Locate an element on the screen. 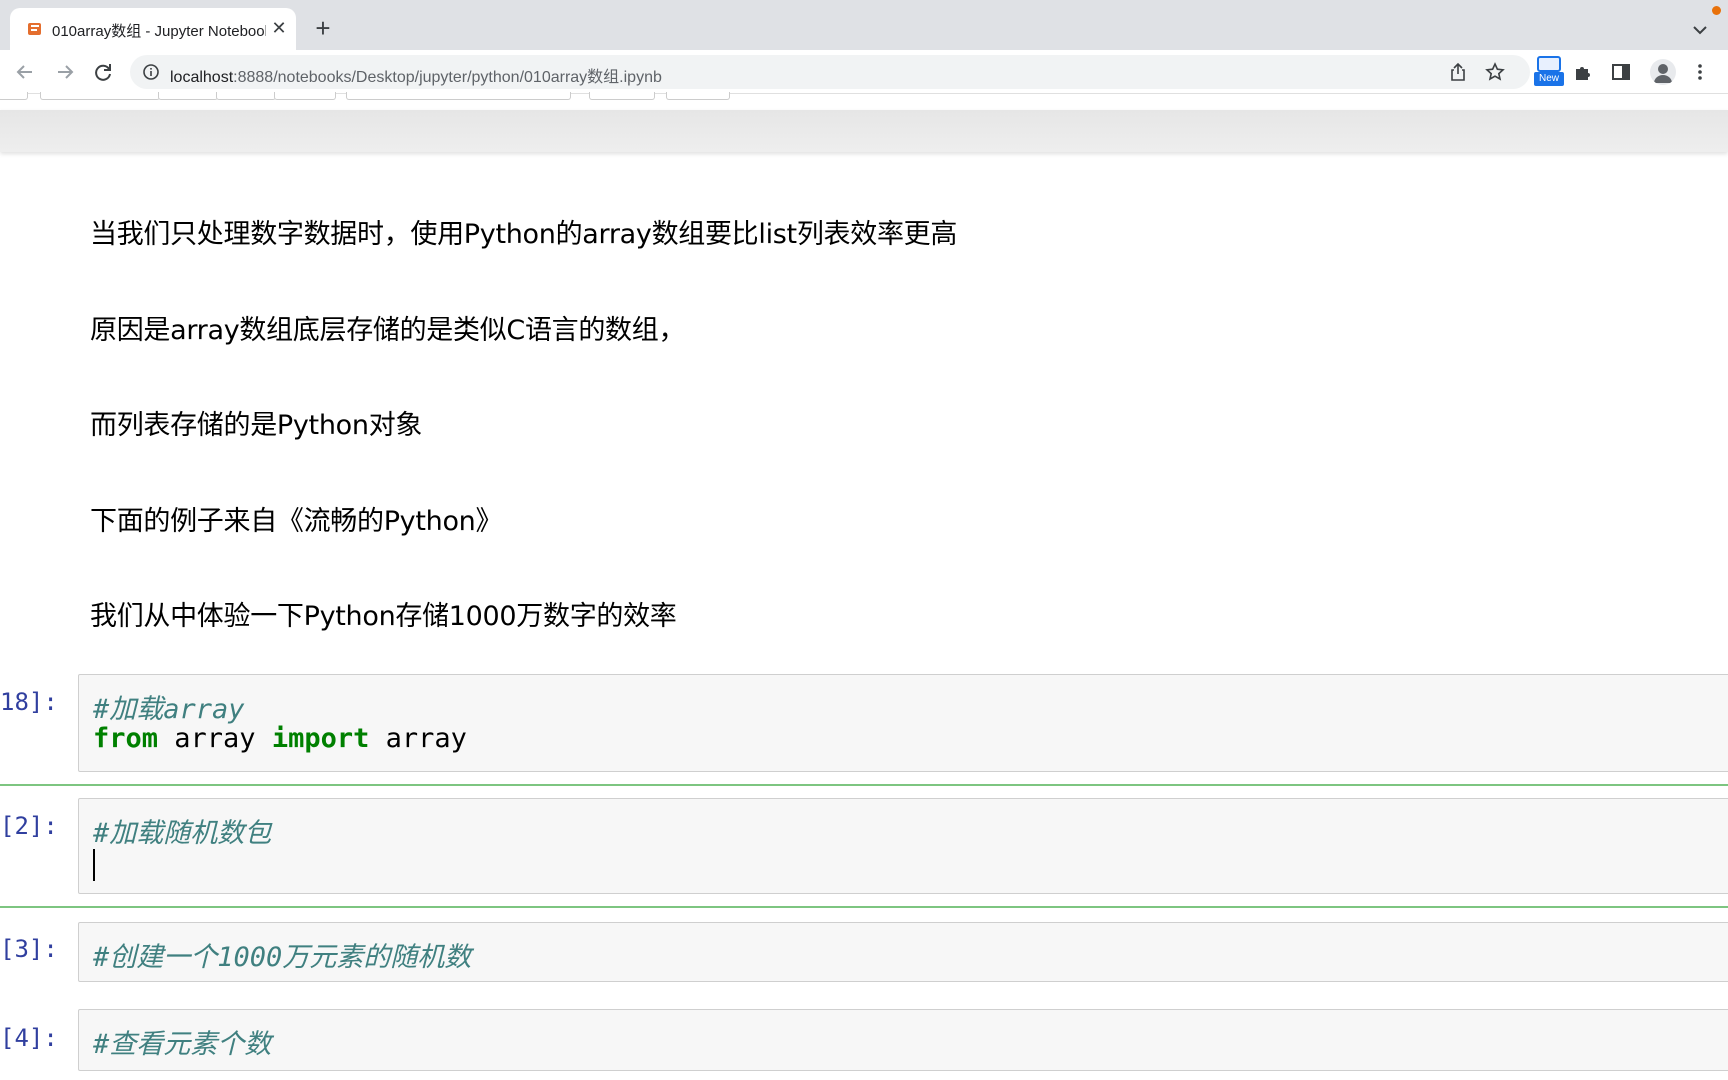 Image resolution: width=1728 pixels, height=1080 pixels. close-tab-icon: ✕ is located at coordinates (279, 28).